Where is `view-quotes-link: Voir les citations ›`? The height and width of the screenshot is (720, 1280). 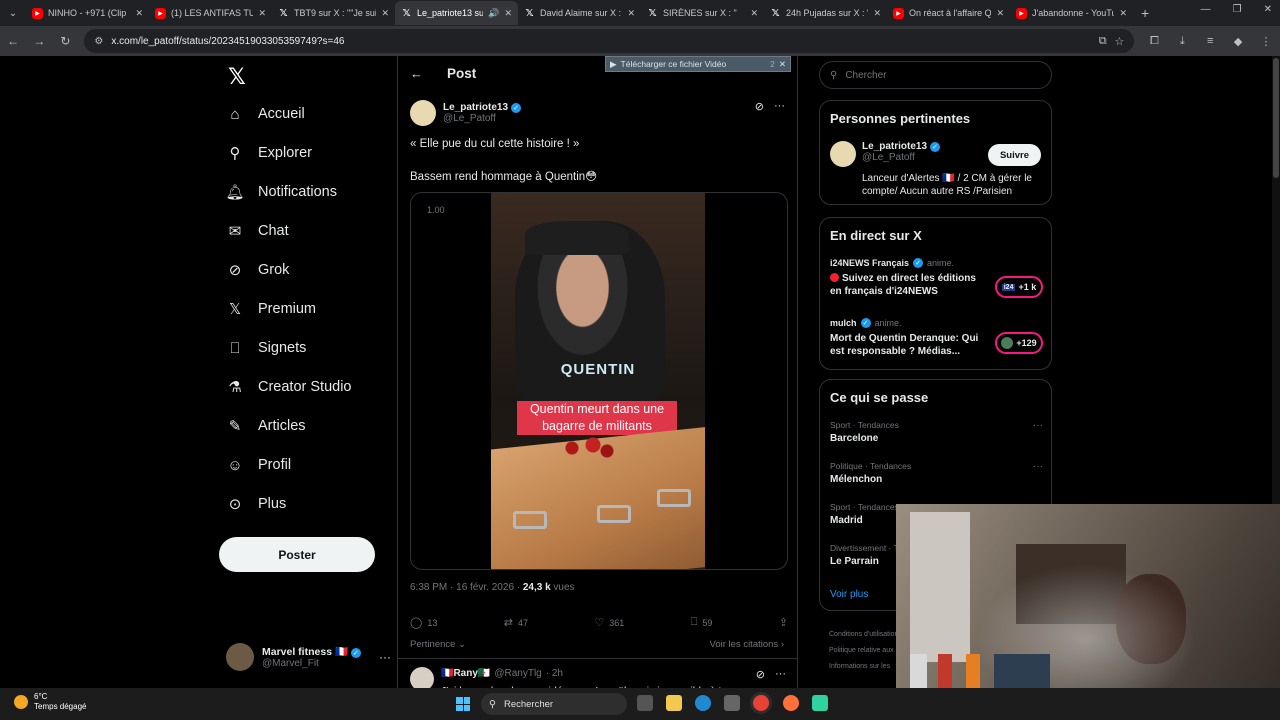
view-quotes-link: Voir les citations › is located at coordinates (747, 644).